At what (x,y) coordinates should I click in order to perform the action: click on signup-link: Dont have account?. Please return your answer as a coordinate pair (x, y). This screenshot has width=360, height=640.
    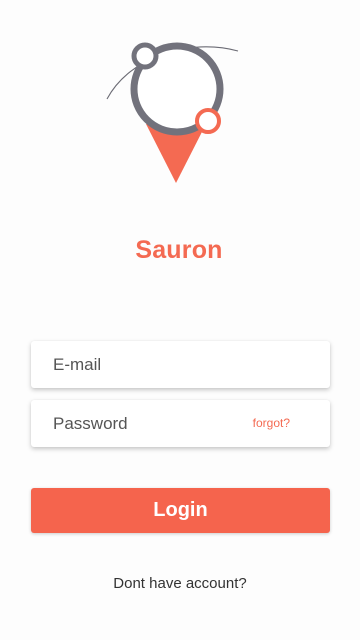
    Looking at the image, I should click on (180, 583).